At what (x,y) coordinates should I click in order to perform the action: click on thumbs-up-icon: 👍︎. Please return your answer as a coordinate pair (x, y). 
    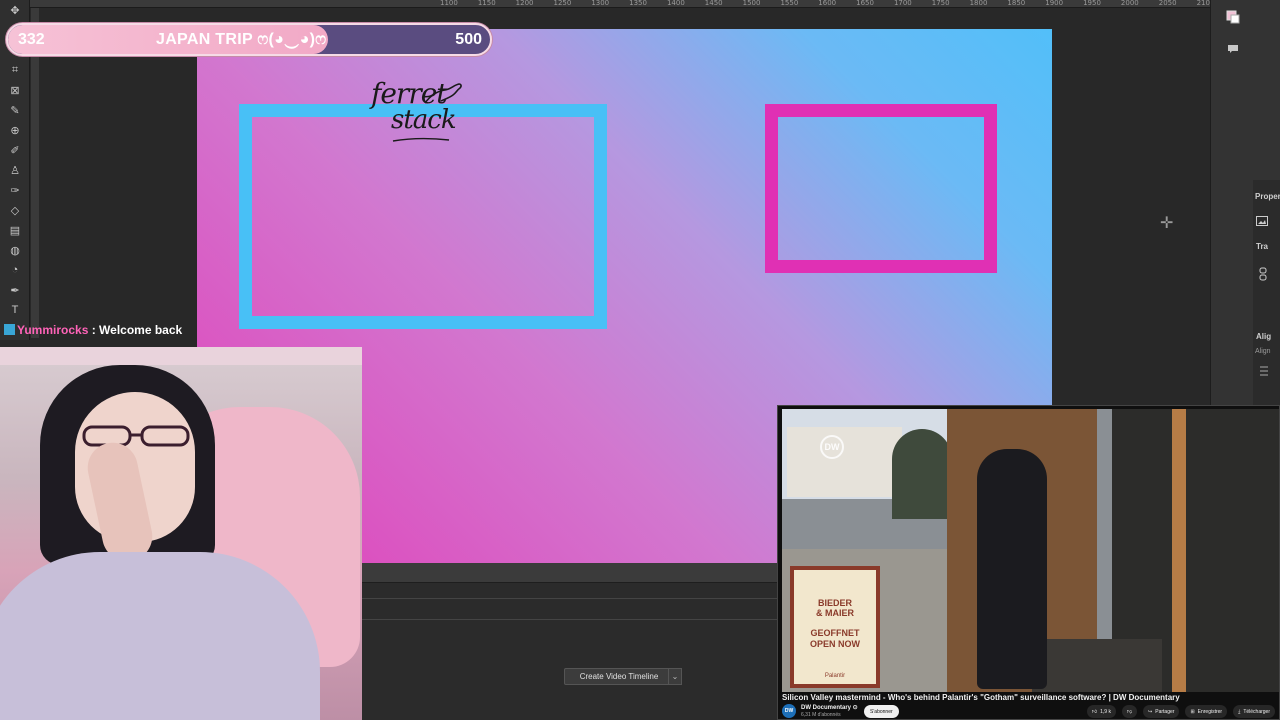
    Looking at the image, I should click on (1094, 711).